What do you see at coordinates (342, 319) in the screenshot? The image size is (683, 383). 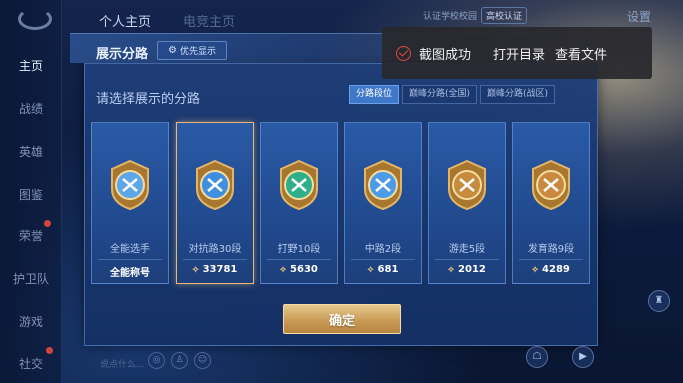 I see `confirm-button: 确定` at bounding box center [342, 319].